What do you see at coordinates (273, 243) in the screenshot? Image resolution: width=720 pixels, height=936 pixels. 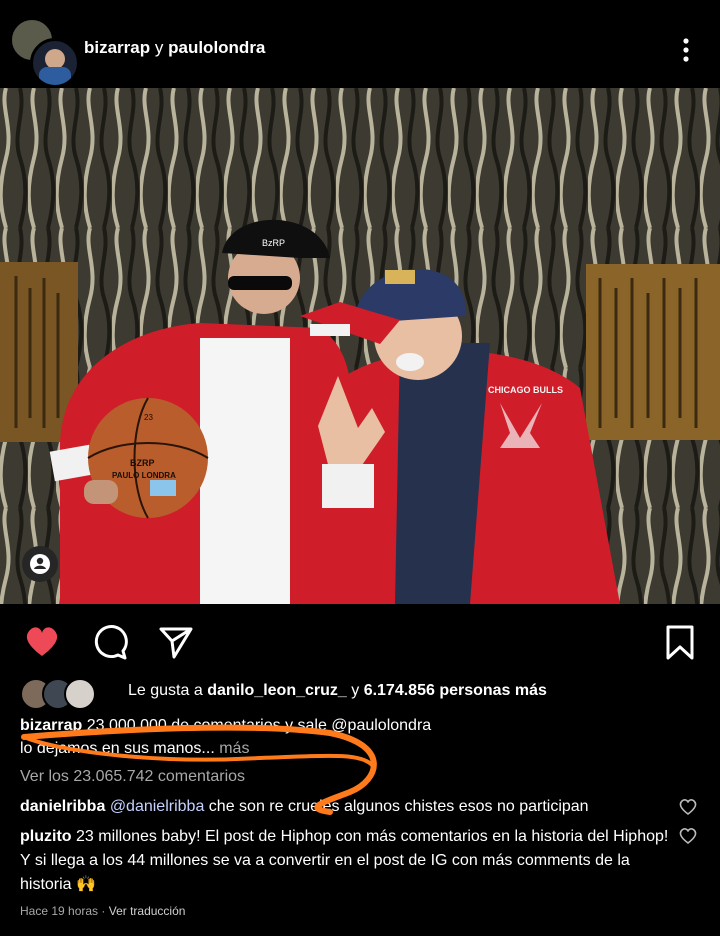 I see `cap-logo-text: BzRP` at bounding box center [273, 243].